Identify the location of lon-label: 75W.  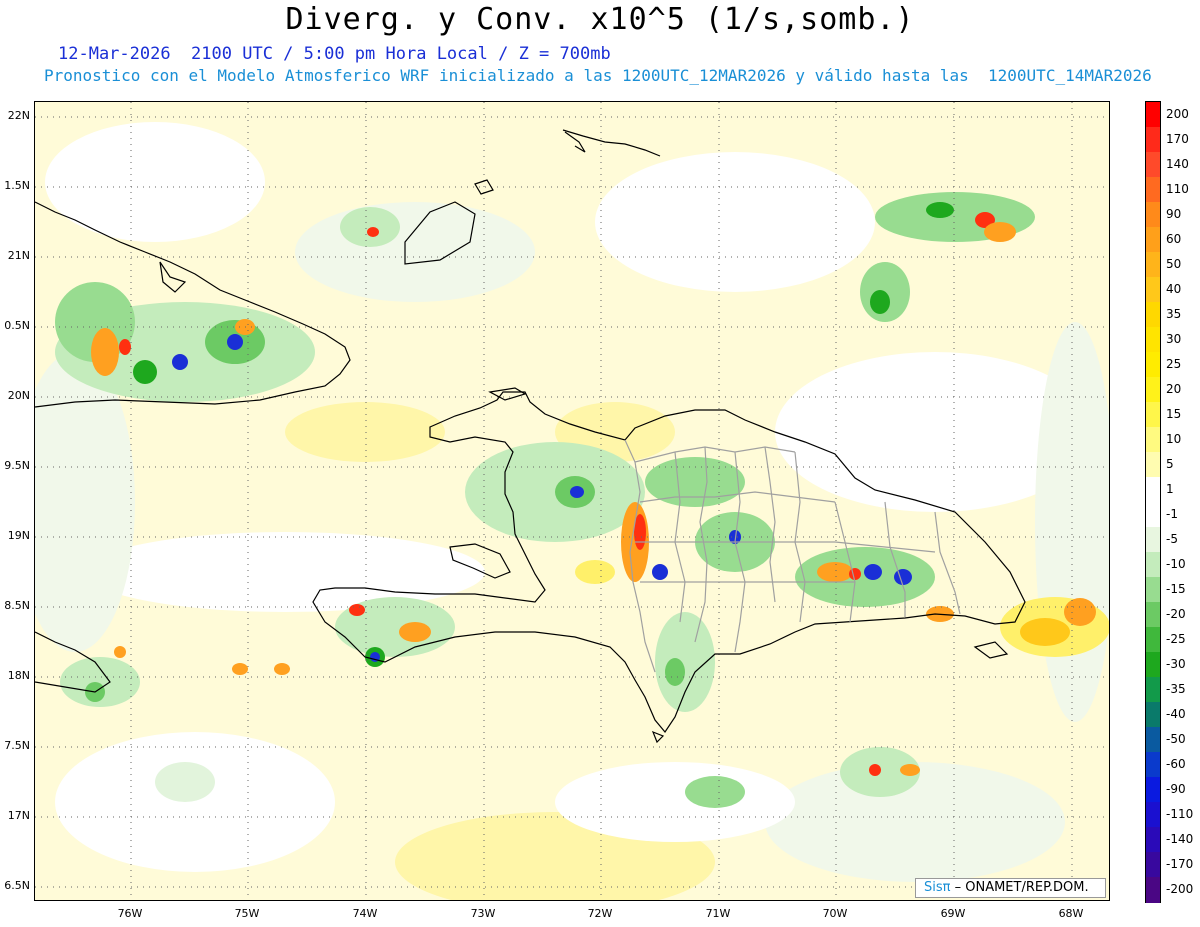
(247, 913).